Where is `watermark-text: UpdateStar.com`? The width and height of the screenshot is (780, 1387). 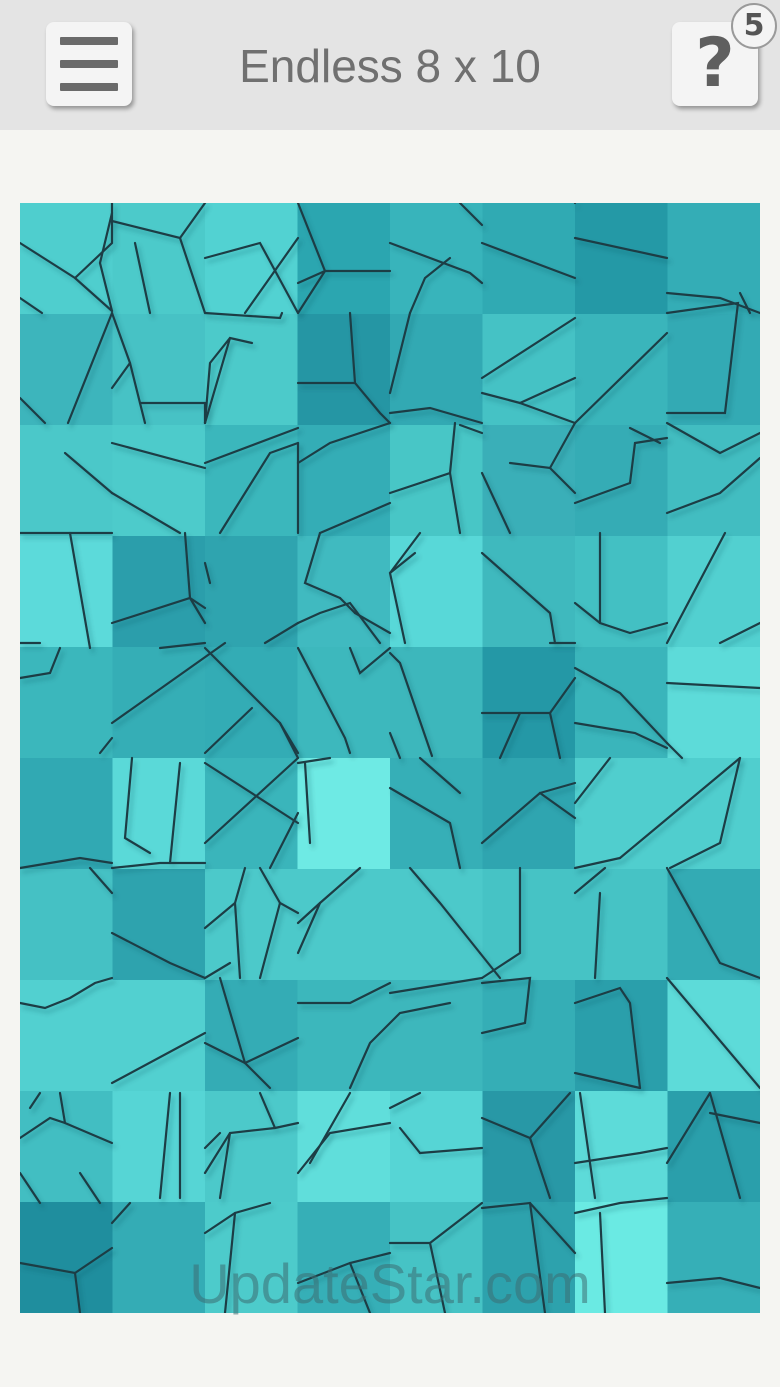
watermark-text: UpdateStar.com is located at coordinates (390, 1283).